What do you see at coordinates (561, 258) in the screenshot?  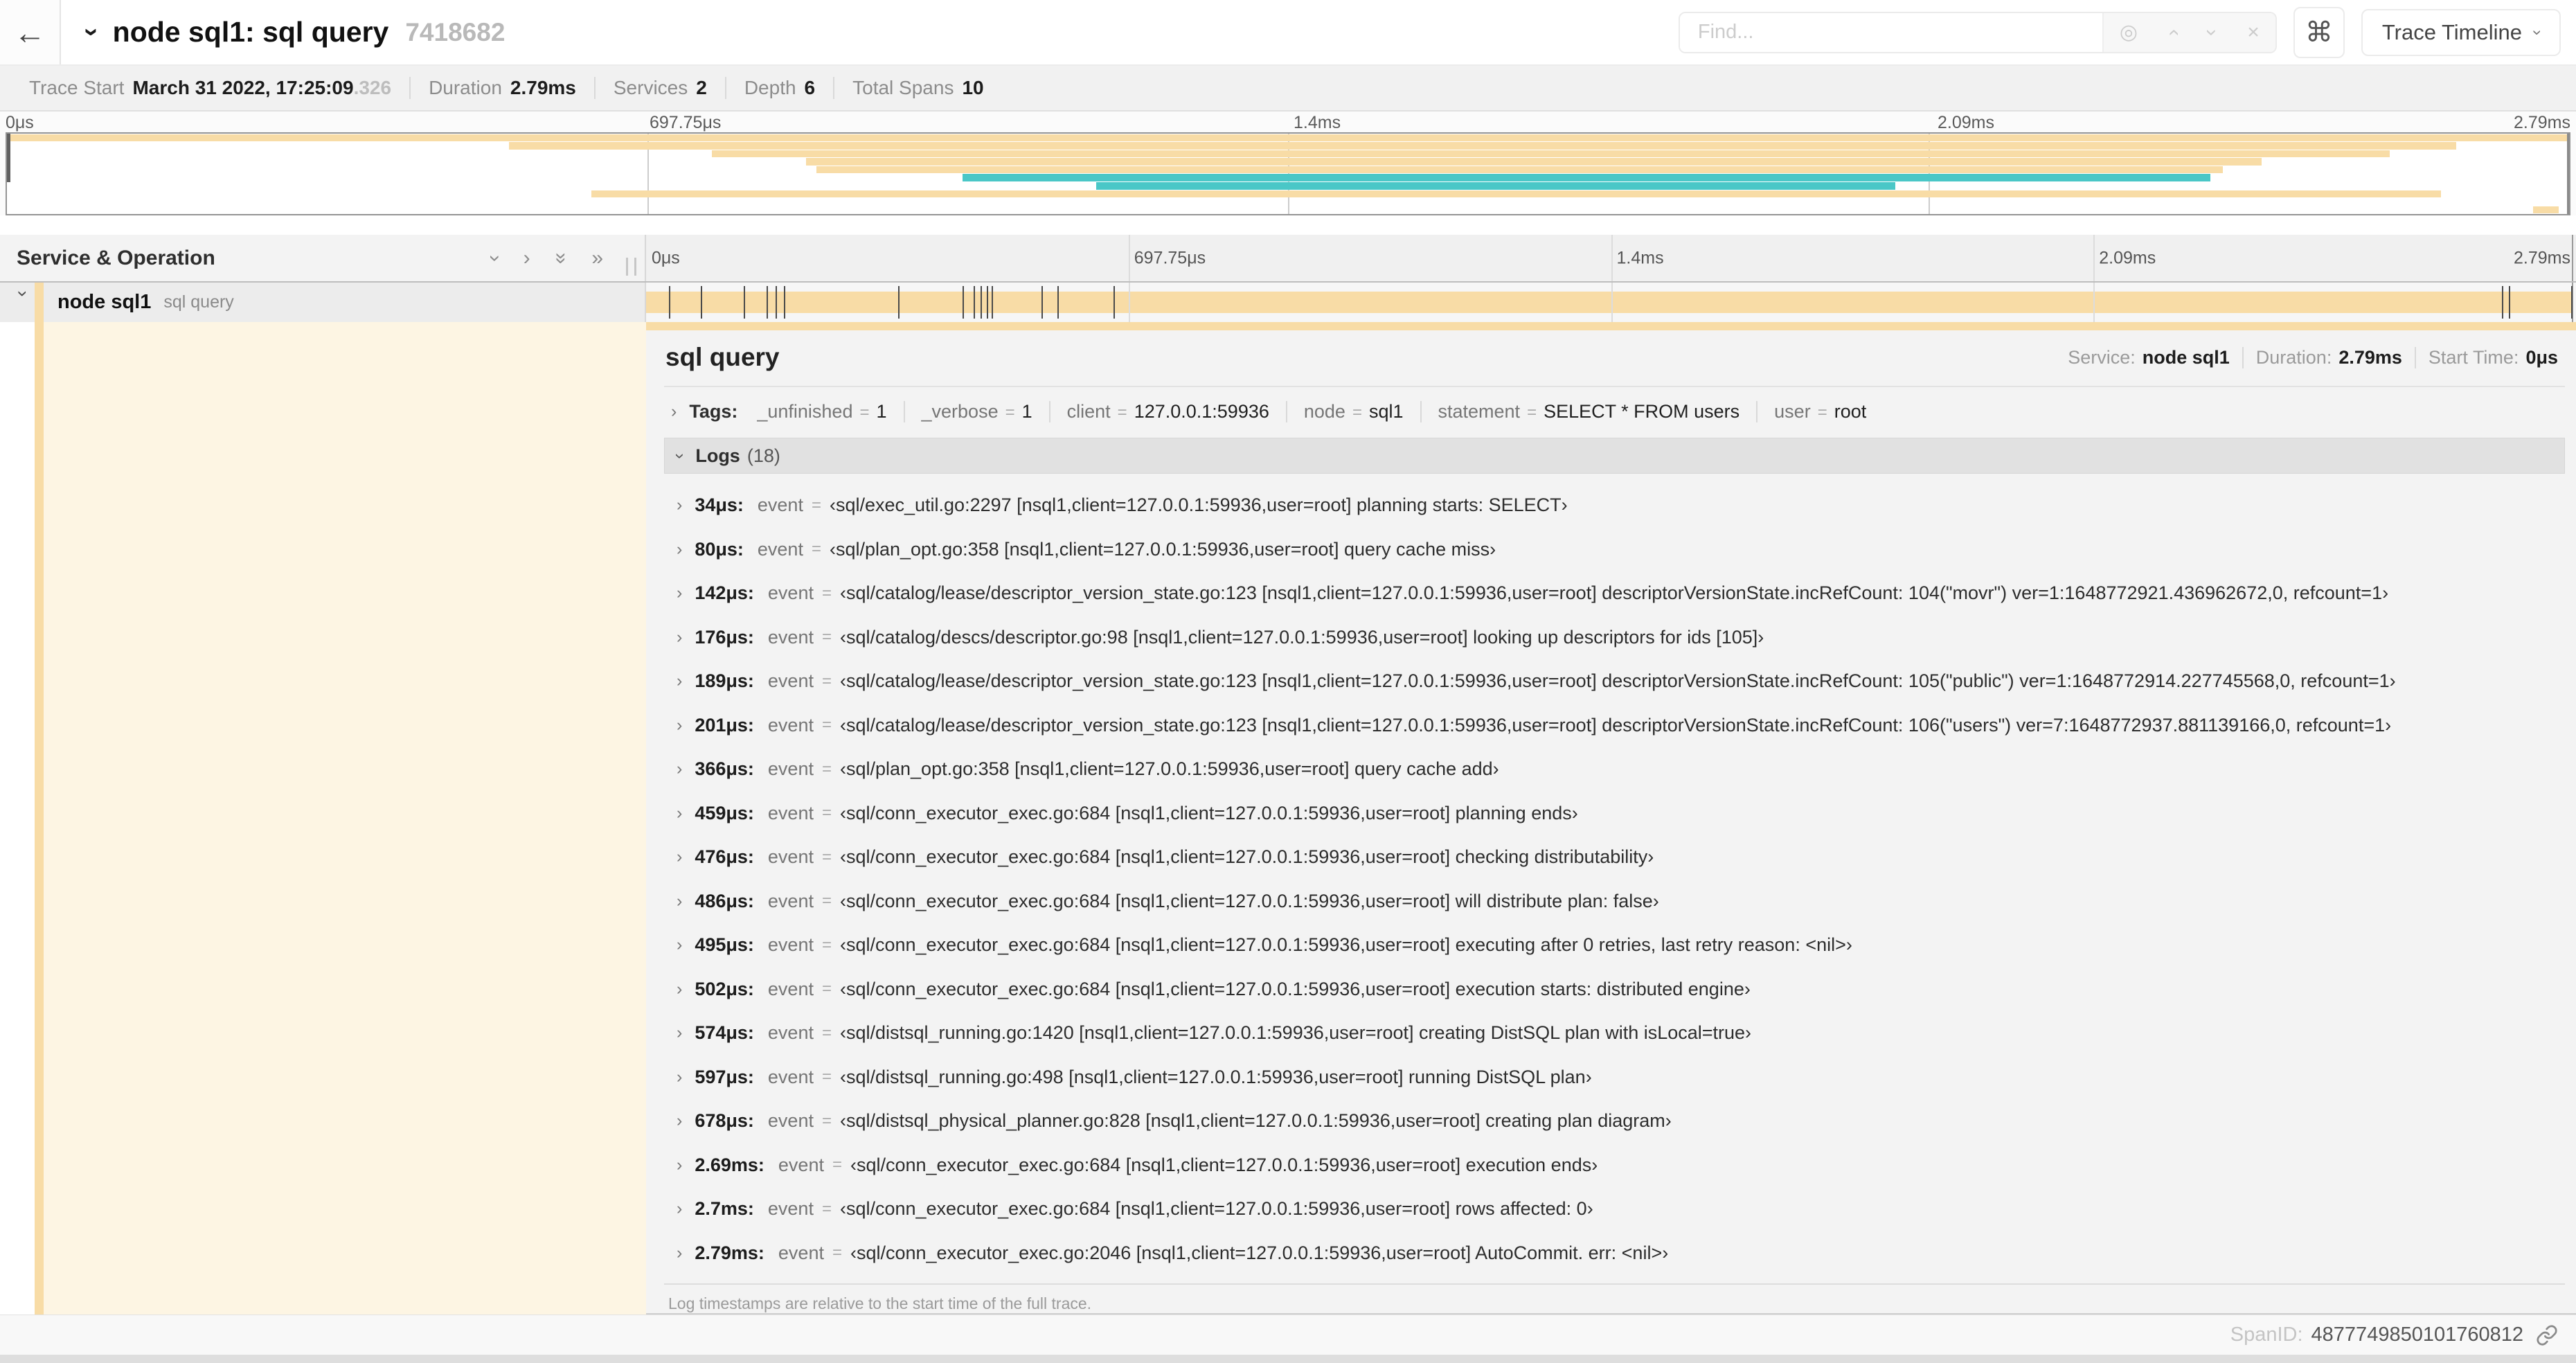 I see `collapse-deep-icon: »` at bounding box center [561, 258].